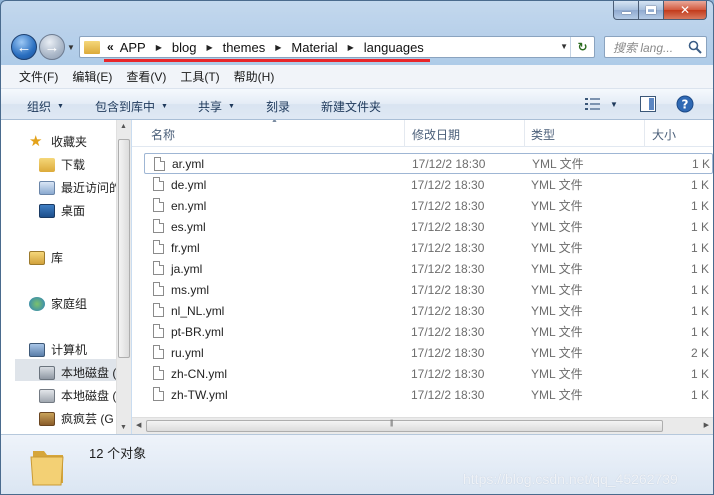 This screenshot has width=714, height=495. What do you see at coordinates (436, 134) in the screenshot?
I see `column-modified: 修改日期` at bounding box center [436, 134].